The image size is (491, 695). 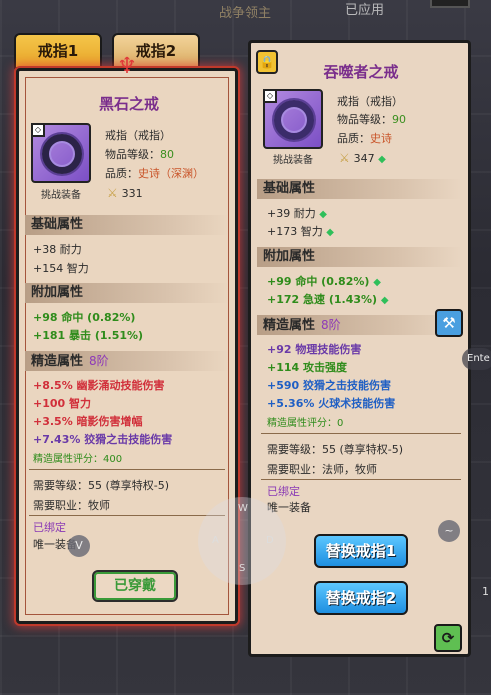 I want to click on tab-ring1: 戒指1, so click(x=58, y=51).